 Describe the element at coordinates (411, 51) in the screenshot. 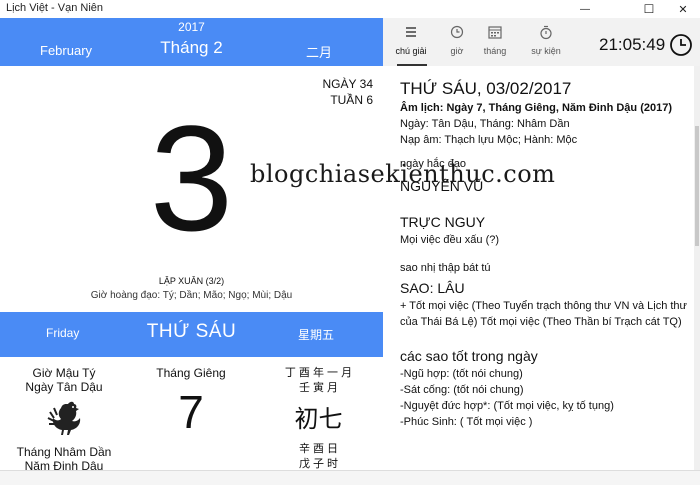

I see `tab-notes-label: chú giải` at that location.